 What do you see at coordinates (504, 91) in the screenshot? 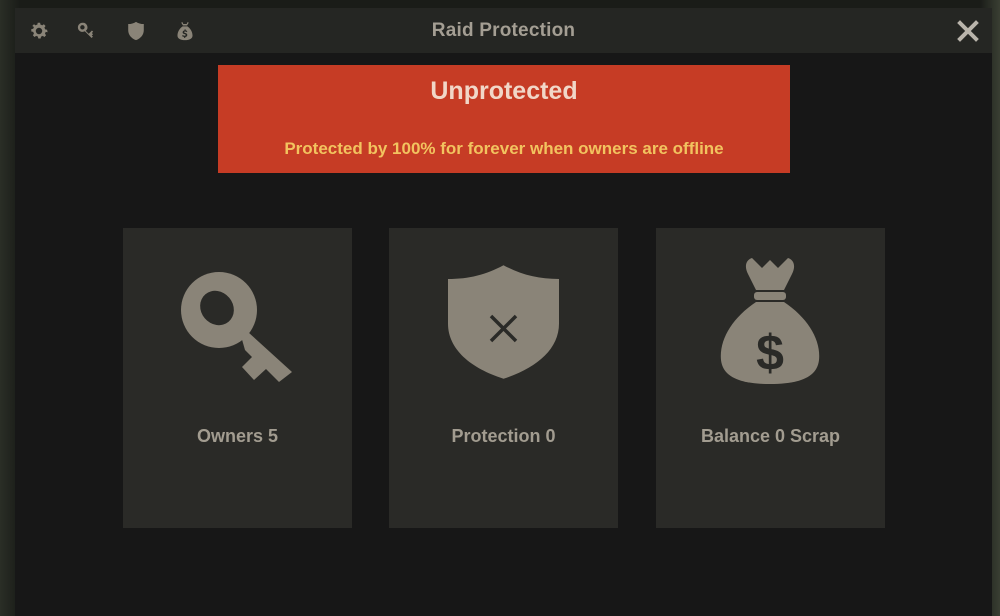
I see `status-label: Unprotected` at bounding box center [504, 91].